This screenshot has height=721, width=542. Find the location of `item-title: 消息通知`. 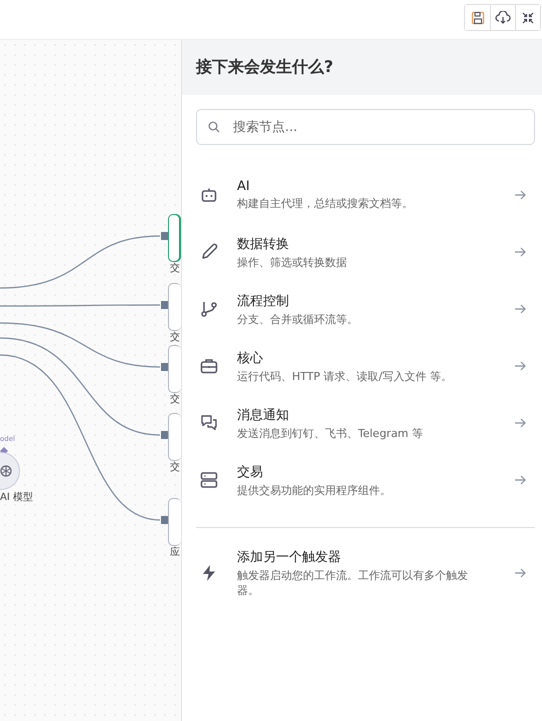

item-title: 消息通知 is located at coordinates (263, 415).